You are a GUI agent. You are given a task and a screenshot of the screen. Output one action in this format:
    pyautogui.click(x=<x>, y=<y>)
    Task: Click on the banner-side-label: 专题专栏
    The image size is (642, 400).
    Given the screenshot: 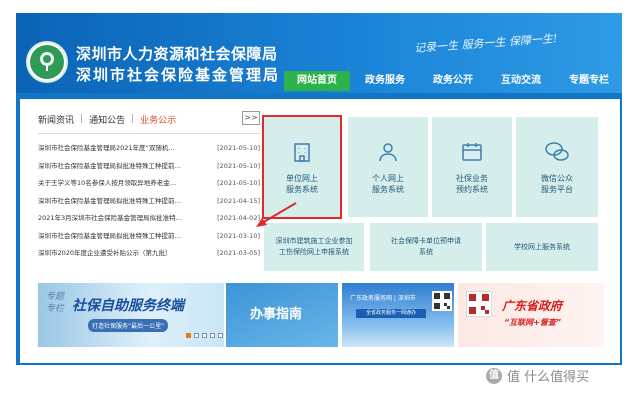 What is the action you would take?
    pyautogui.click(x=55, y=303)
    